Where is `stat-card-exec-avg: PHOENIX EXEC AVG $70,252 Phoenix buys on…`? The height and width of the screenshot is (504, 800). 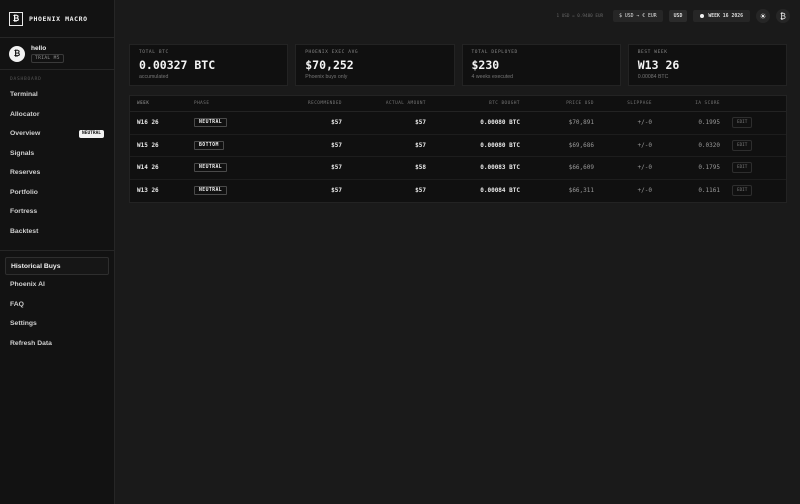
stat-card-exec-avg: PHOENIX EXEC AVG $70,252 Phoenix buys on… is located at coordinates (375, 65).